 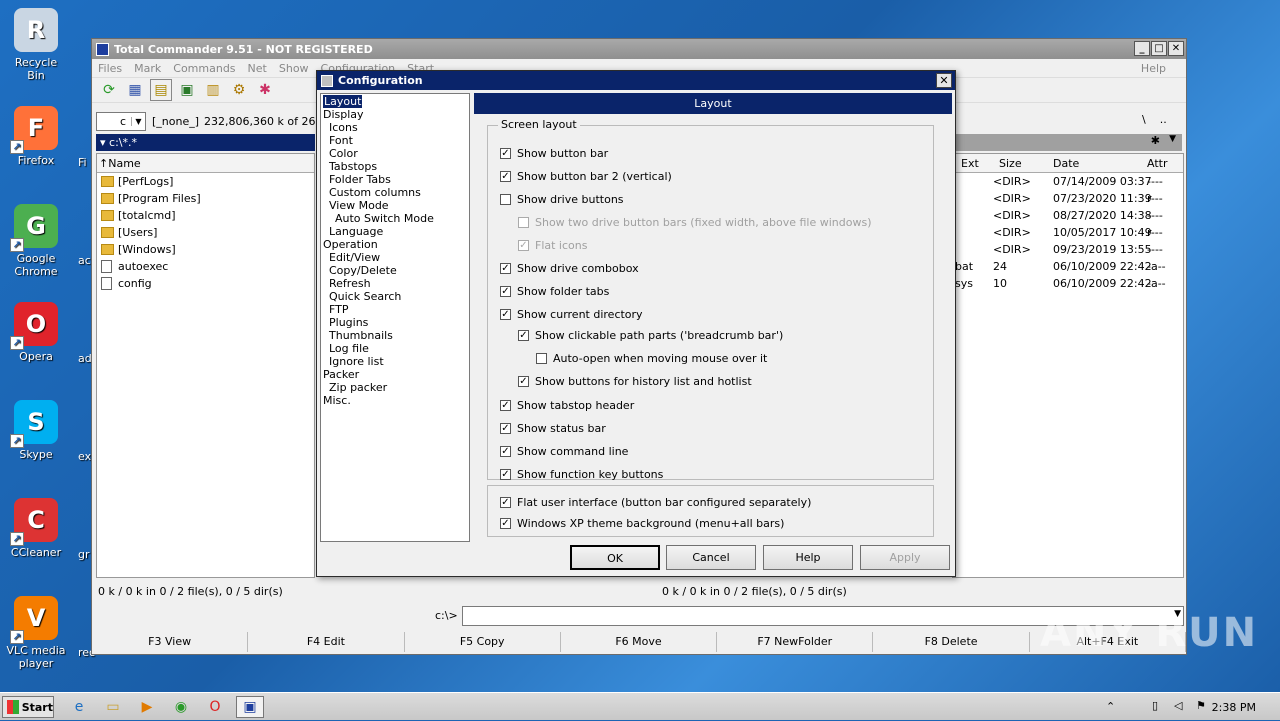 What do you see at coordinates (395, 166) in the screenshot?
I see `tree-item-tabstops: Tabstops` at bounding box center [395, 166].